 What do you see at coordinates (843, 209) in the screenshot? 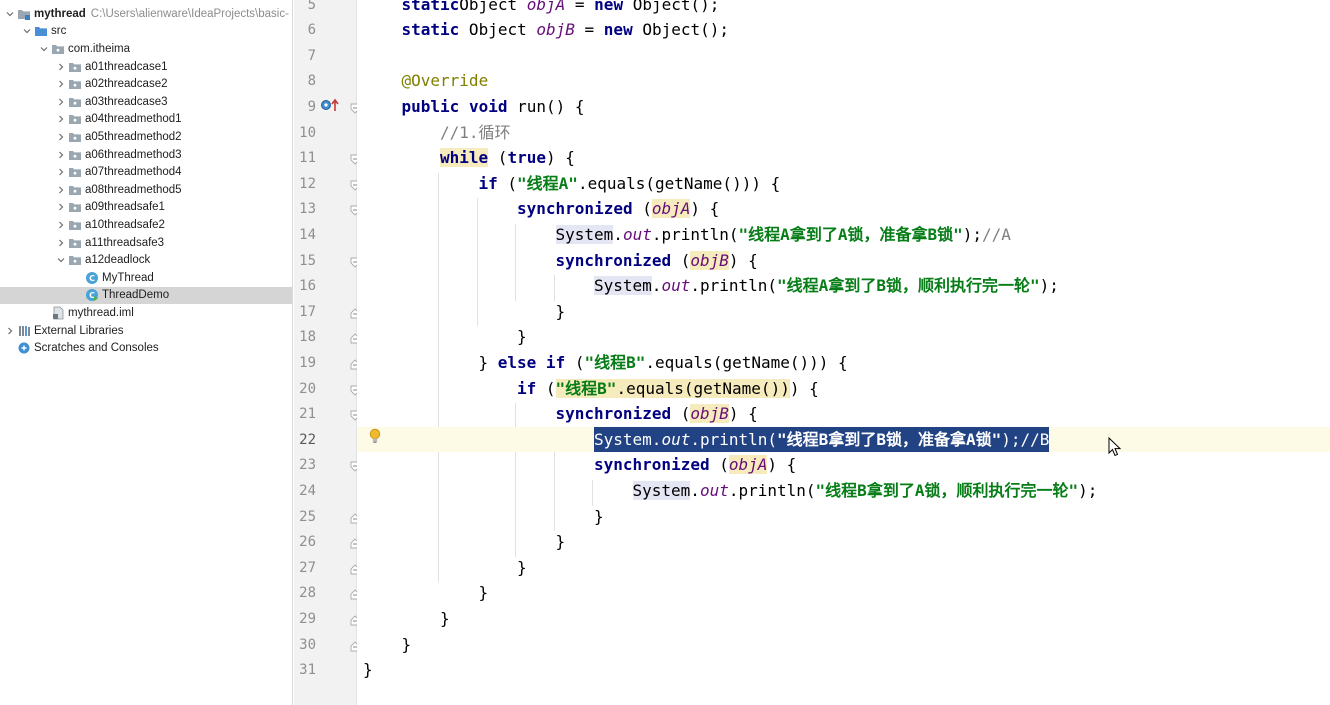
I see `code-line-13: synchronized (objA) {` at bounding box center [843, 209].